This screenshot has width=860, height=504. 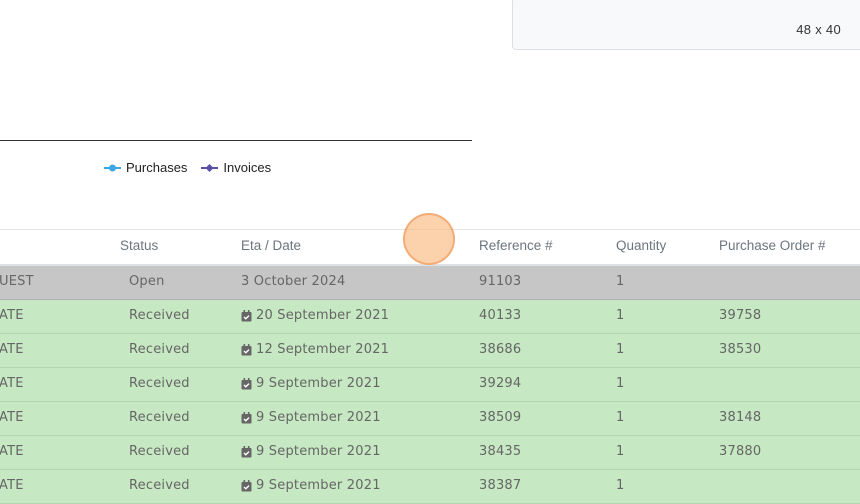 What do you see at coordinates (430, 283) in the screenshot?
I see `table-row: UEST Open 3 October 2024 91103 1` at bounding box center [430, 283].